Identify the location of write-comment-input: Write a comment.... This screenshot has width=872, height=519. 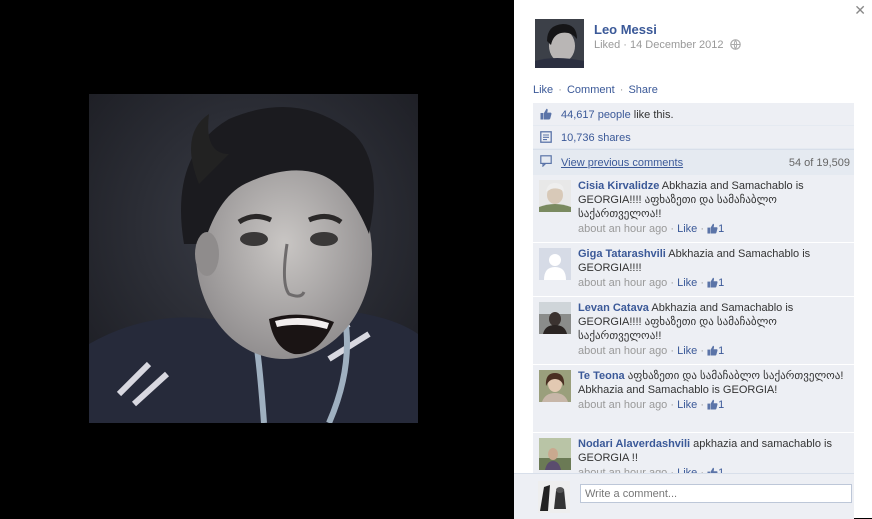
(716, 493).